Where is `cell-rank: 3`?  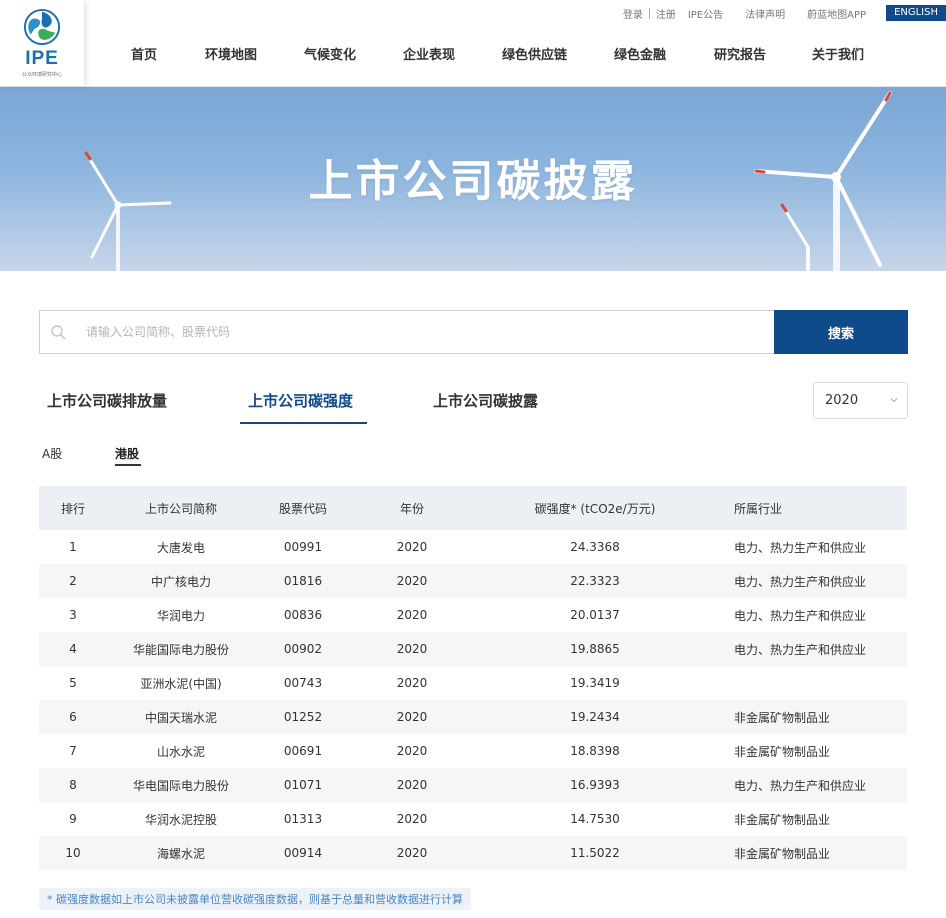 cell-rank: 3 is located at coordinates (73, 615).